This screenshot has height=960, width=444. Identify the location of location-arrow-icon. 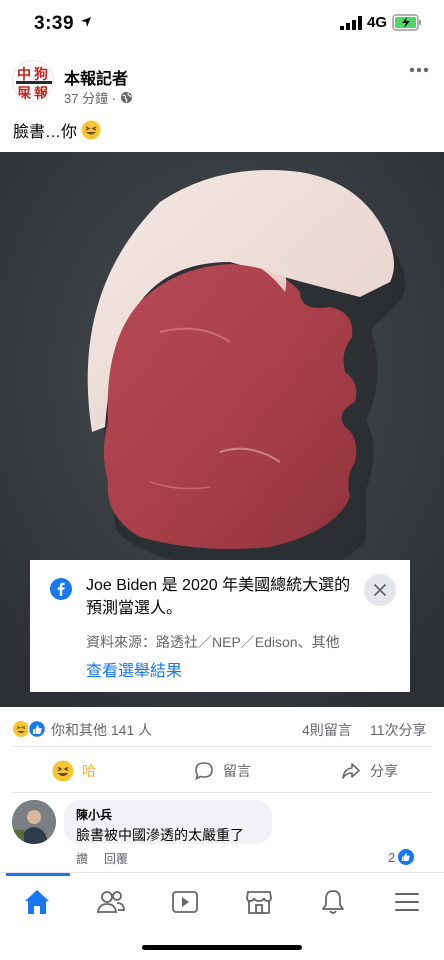
(86, 22).